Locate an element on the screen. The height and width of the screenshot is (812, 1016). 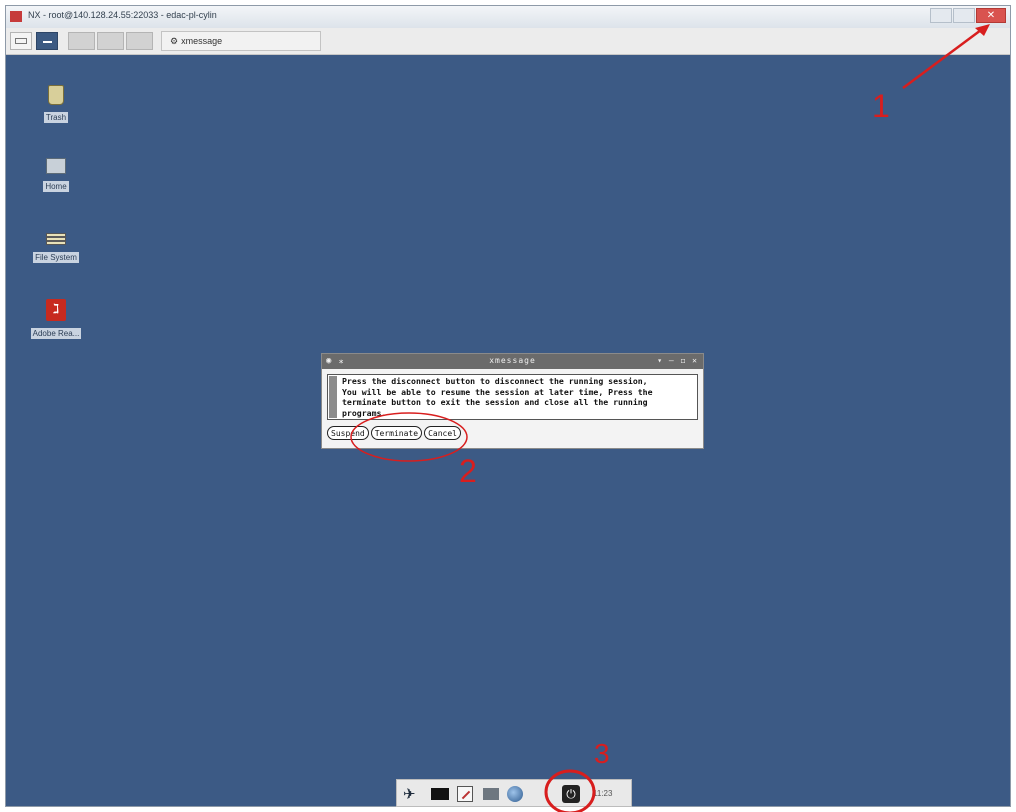
window-controls: ✕ is located at coordinates (968, 16).